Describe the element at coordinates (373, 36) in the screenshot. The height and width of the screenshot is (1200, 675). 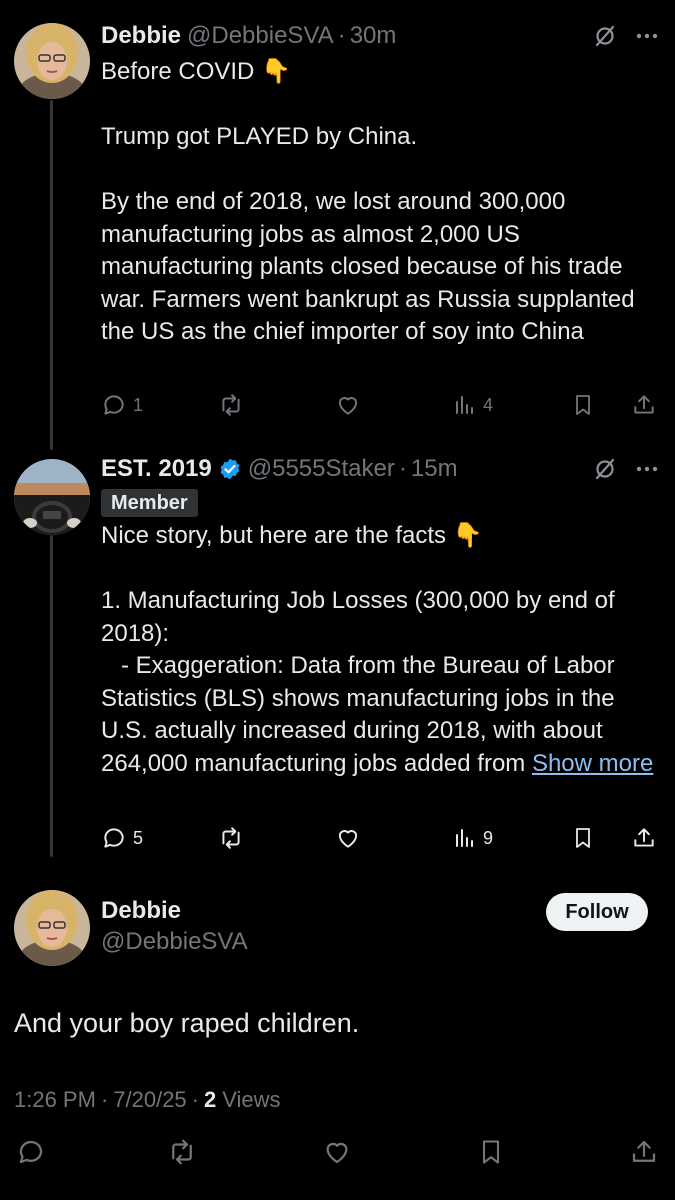
I see `post-time: 30m` at that location.